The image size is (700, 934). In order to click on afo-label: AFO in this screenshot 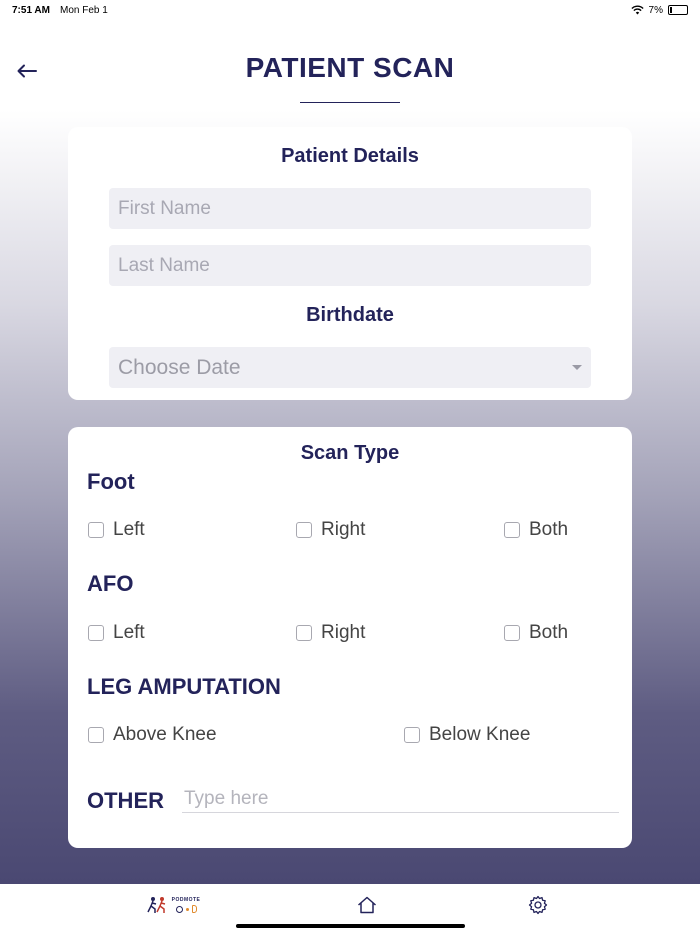, I will do `click(110, 583)`.